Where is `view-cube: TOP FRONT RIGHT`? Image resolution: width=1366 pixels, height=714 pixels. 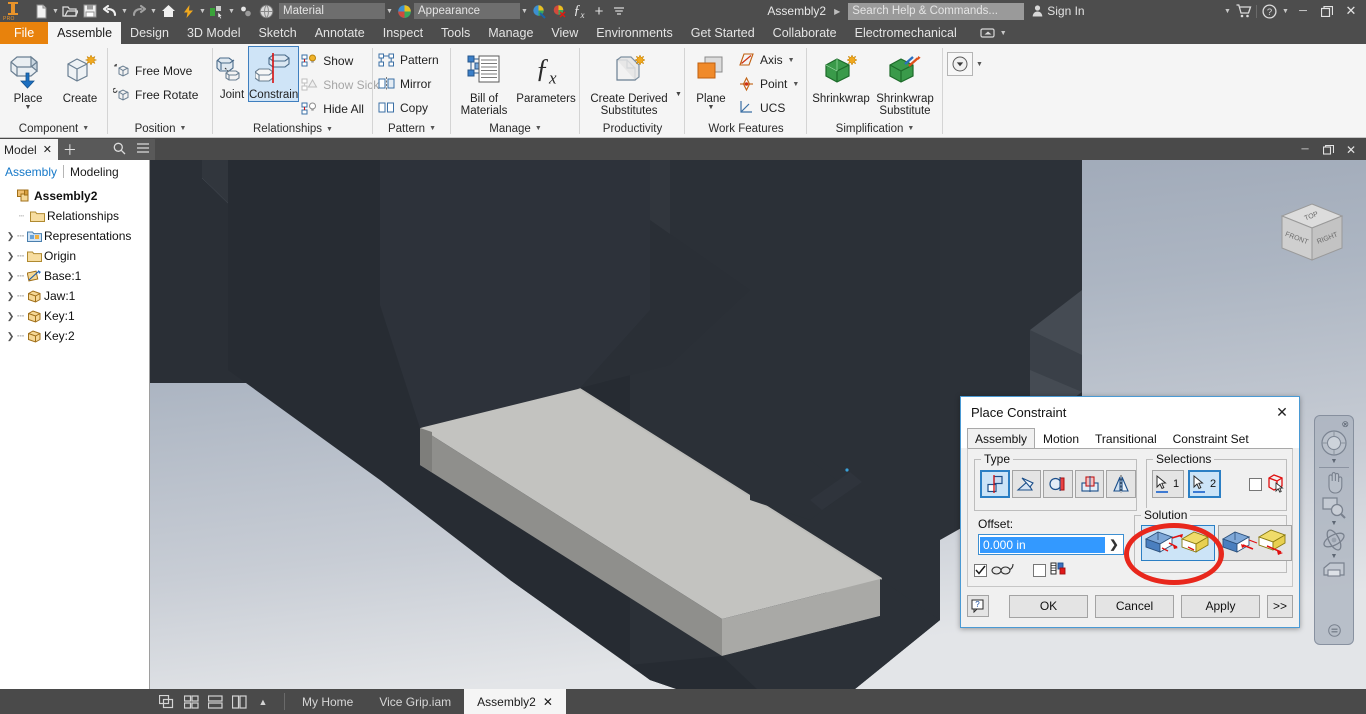
view-cube: TOP FRONT RIGHT is located at coordinates (1312, 240).